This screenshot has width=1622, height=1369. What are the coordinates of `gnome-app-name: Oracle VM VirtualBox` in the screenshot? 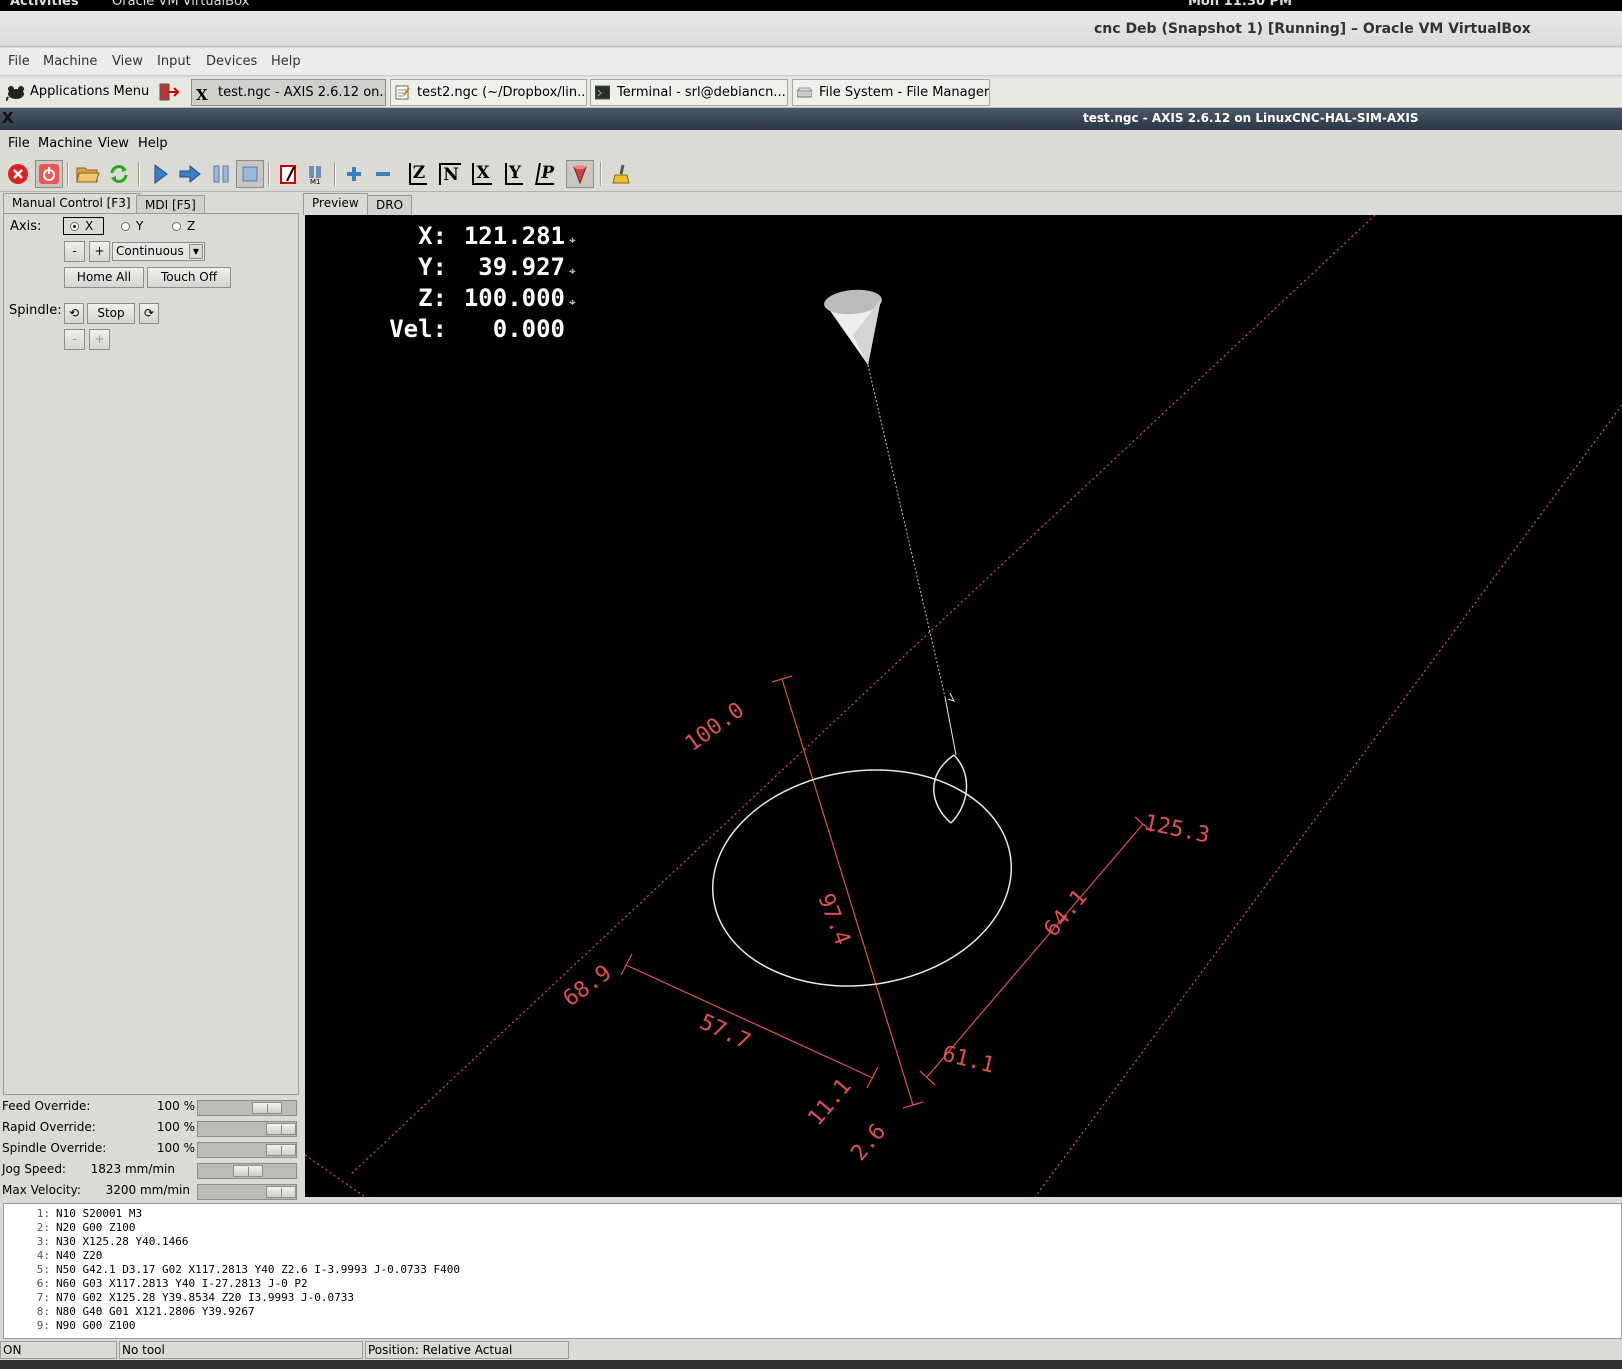 It's located at (180, 4).